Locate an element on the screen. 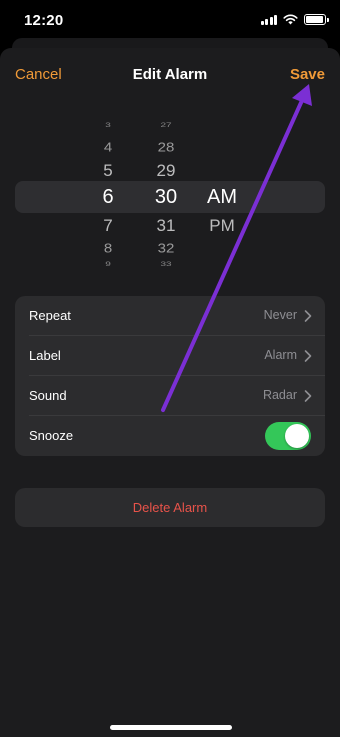  sound-label: Sound is located at coordinates (48, 395).